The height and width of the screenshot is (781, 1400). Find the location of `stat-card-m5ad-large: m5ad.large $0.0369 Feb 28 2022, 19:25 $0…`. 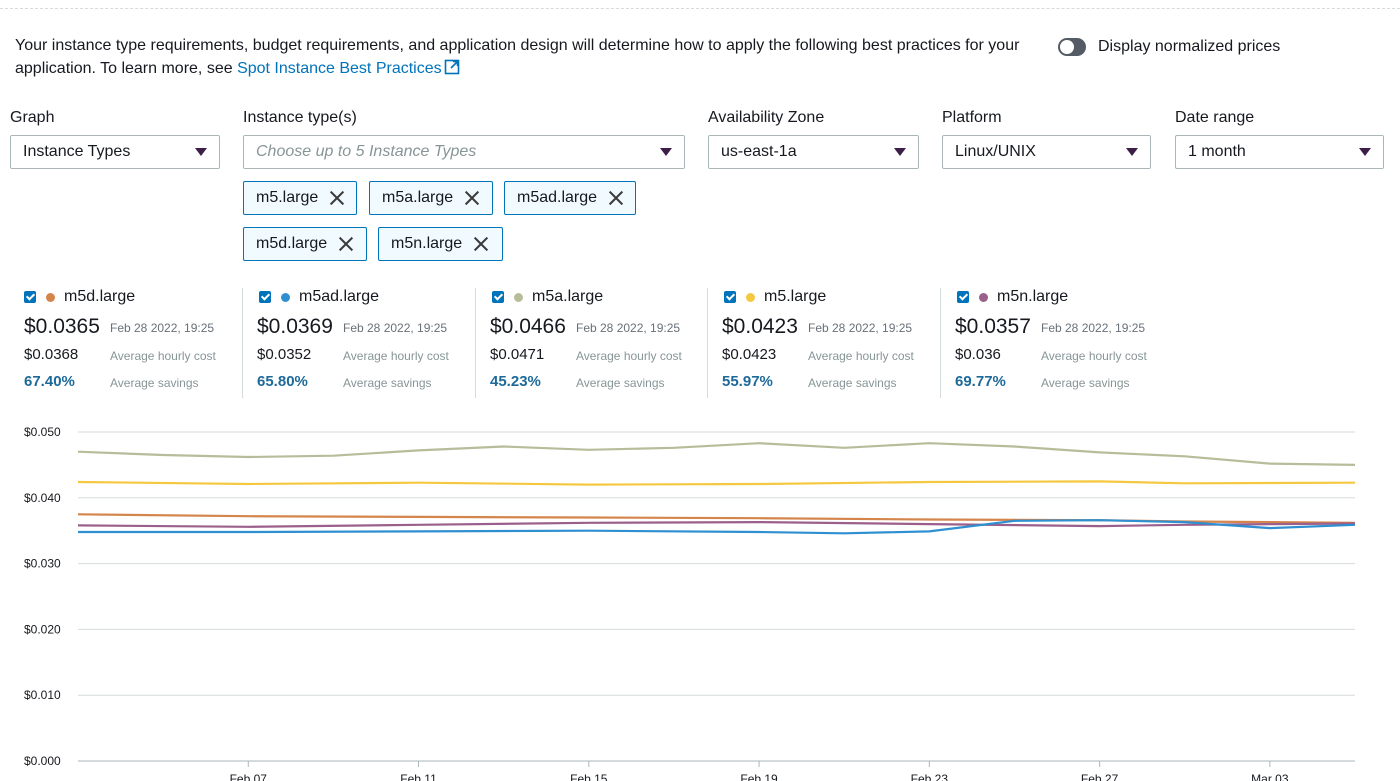

stat-card-m5ad-large: m5ad.large $0.0369 Feb 28 2022, 19:25 $0… is located at coordinates (354, 343).